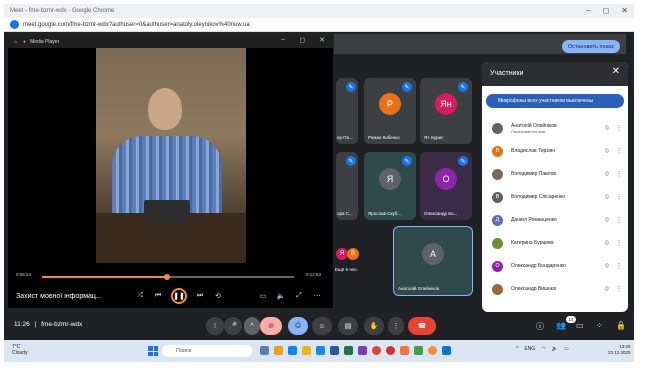  I want to click on subtitles-icon: ▭, so click(263, 296).